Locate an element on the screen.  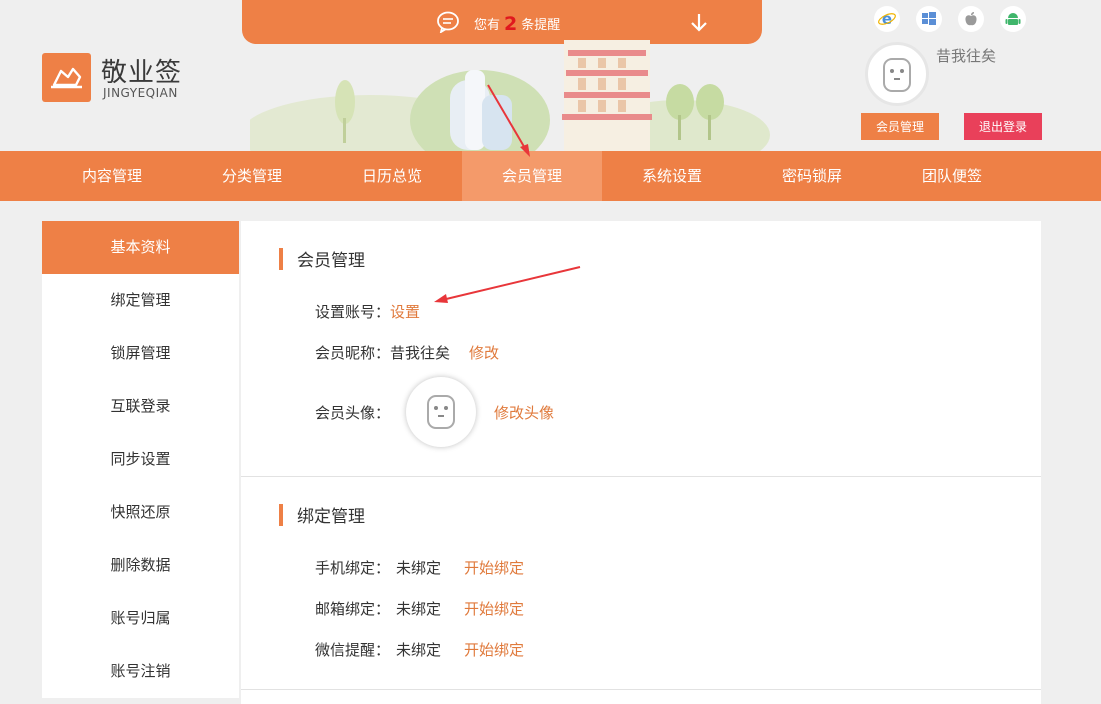
logout-button: 退出登录 is located at coordinates (1003, 126).